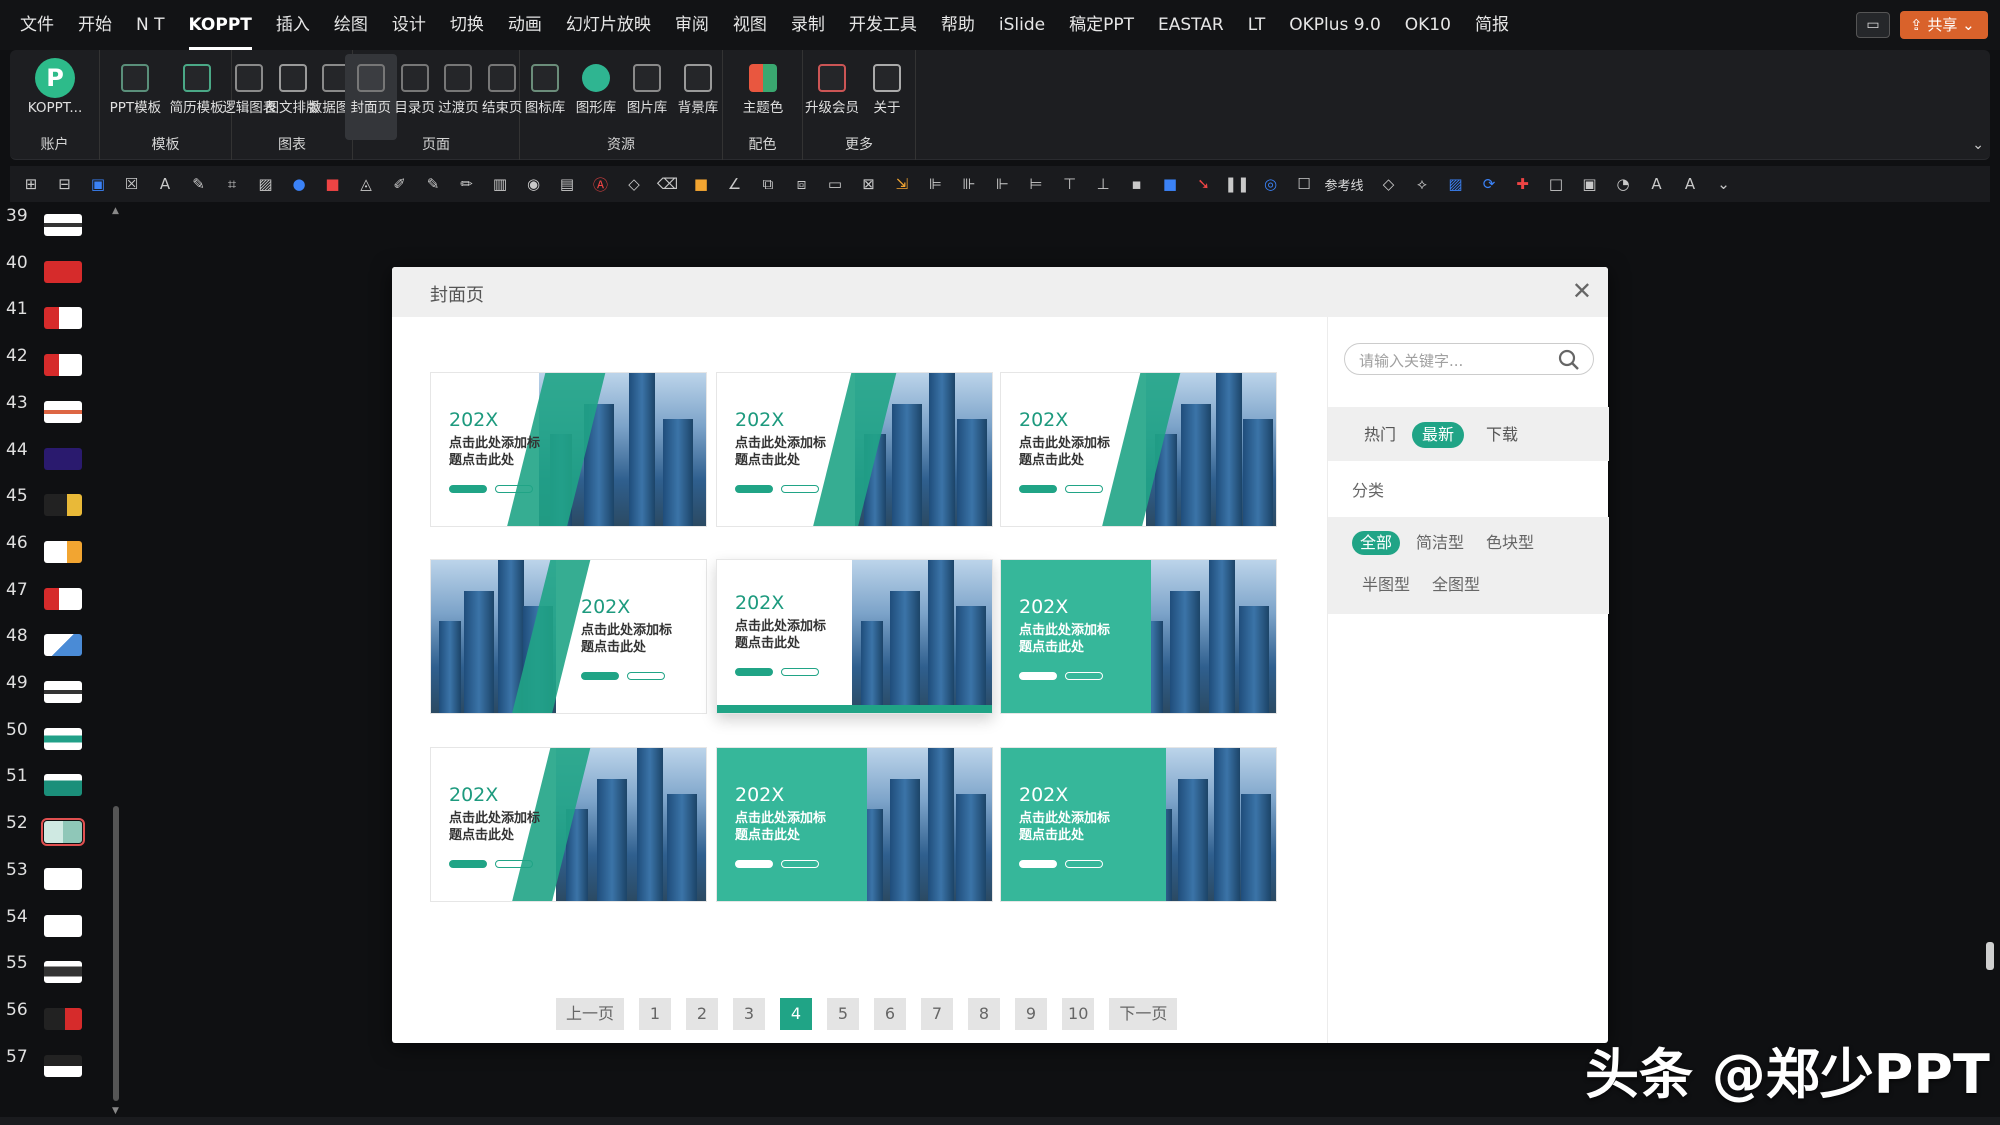 Image resolution: width=2000 pixels, height=1125 pixels. I want to click on guide-checkbox: ☐, so click(1304, 184).